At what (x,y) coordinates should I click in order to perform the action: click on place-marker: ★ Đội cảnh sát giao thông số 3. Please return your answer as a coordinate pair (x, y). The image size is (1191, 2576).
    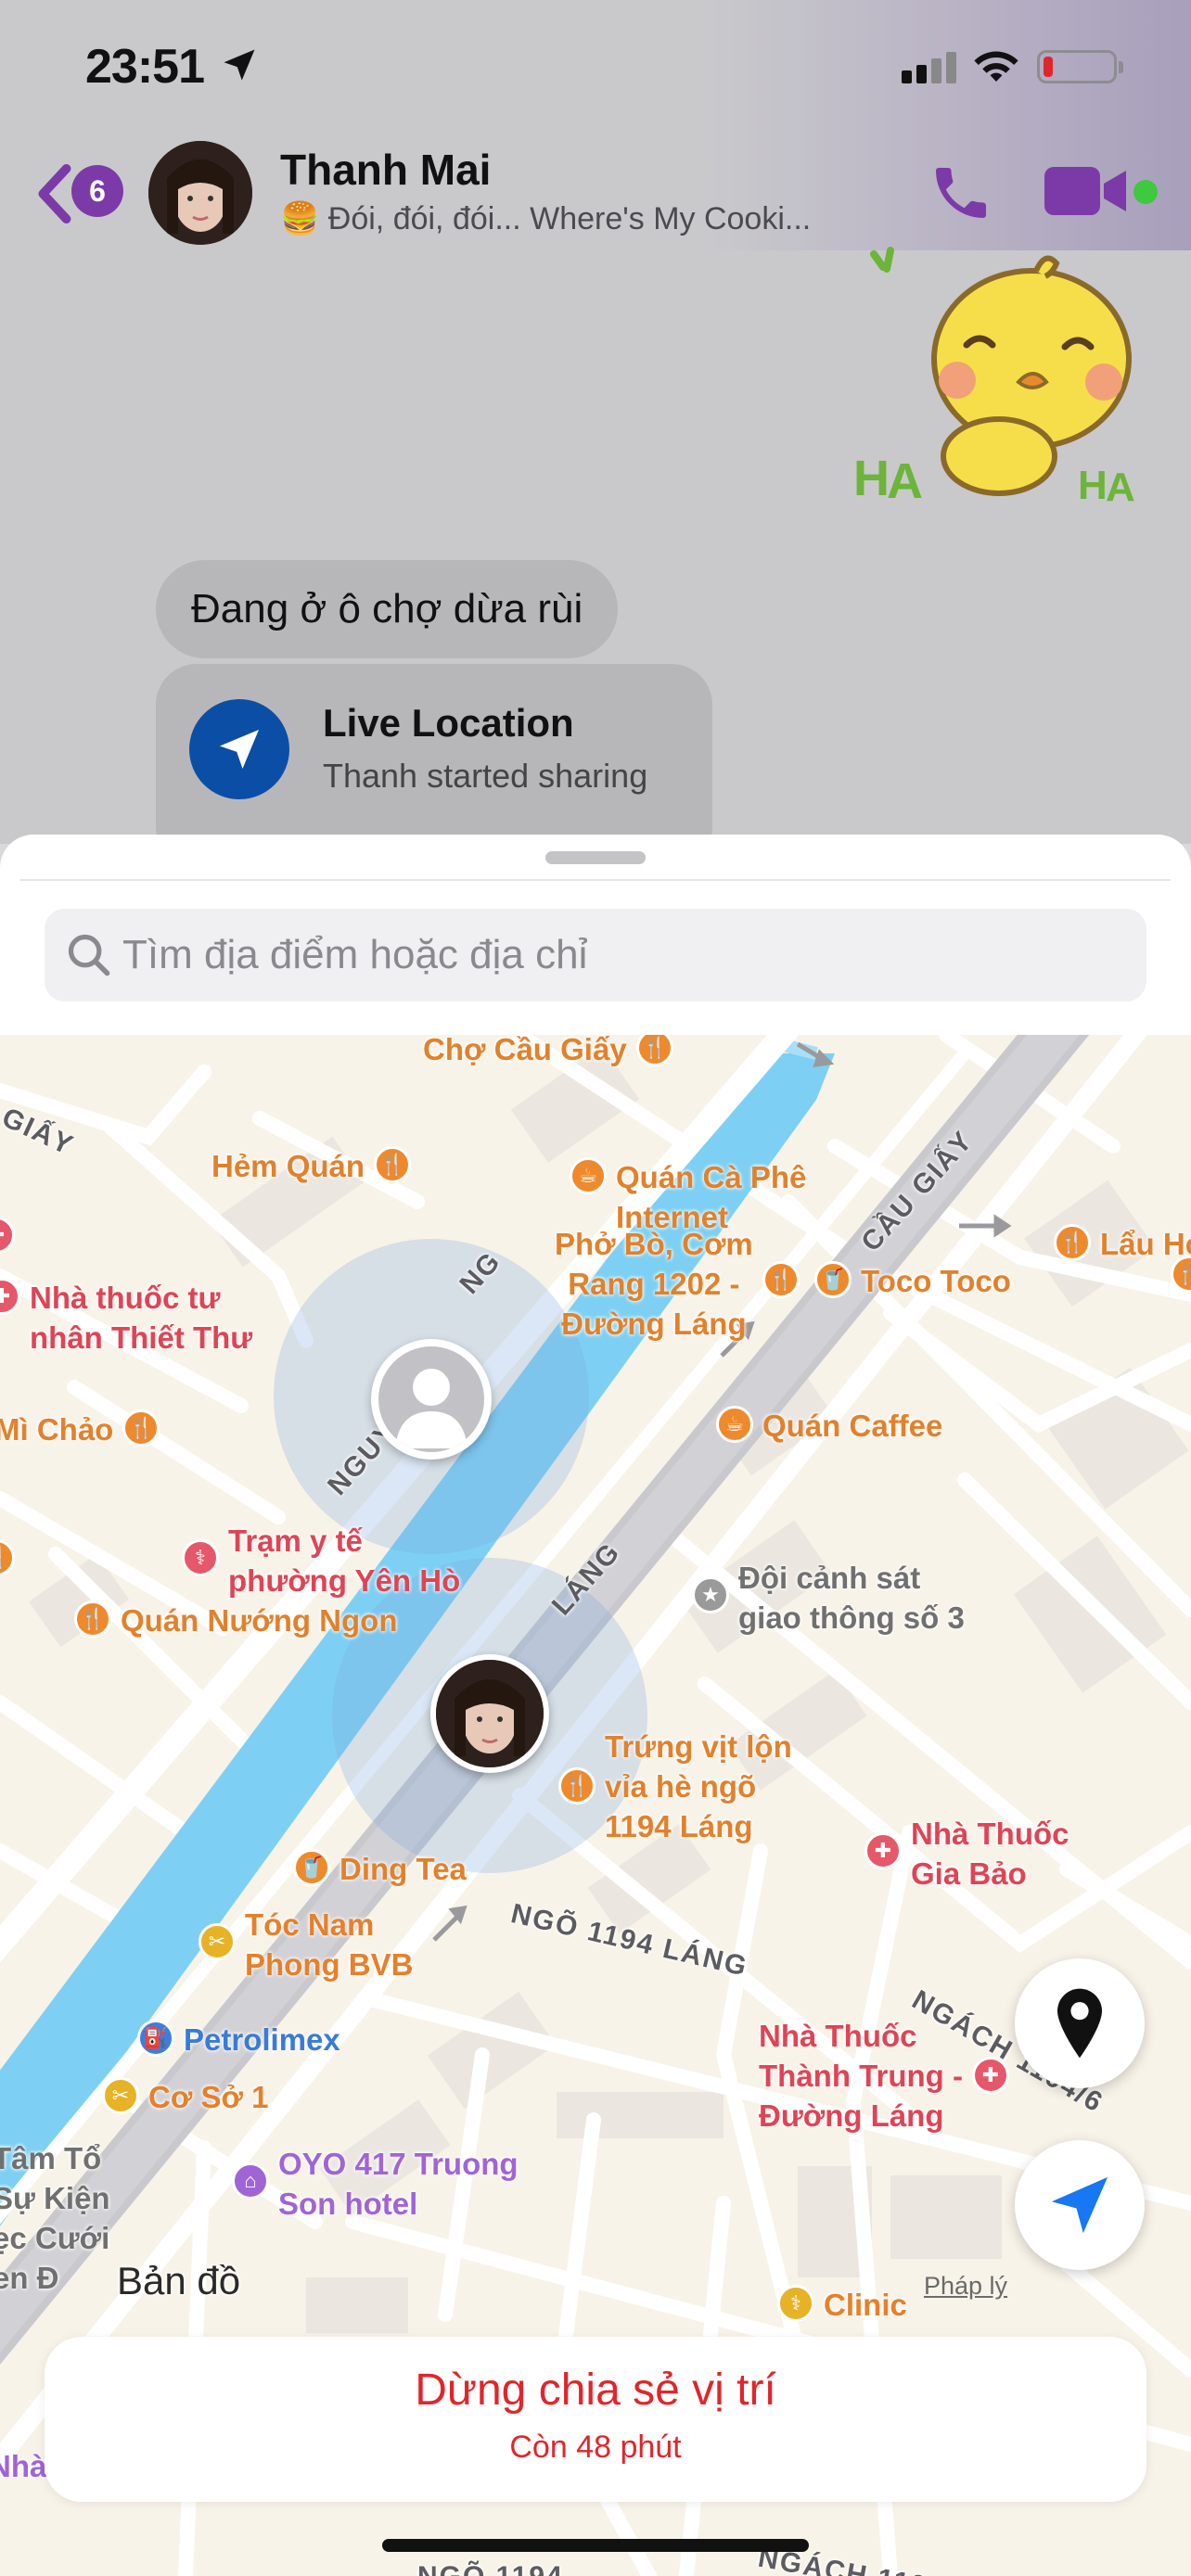
    Looking at the image, I should click on (829, 1598).